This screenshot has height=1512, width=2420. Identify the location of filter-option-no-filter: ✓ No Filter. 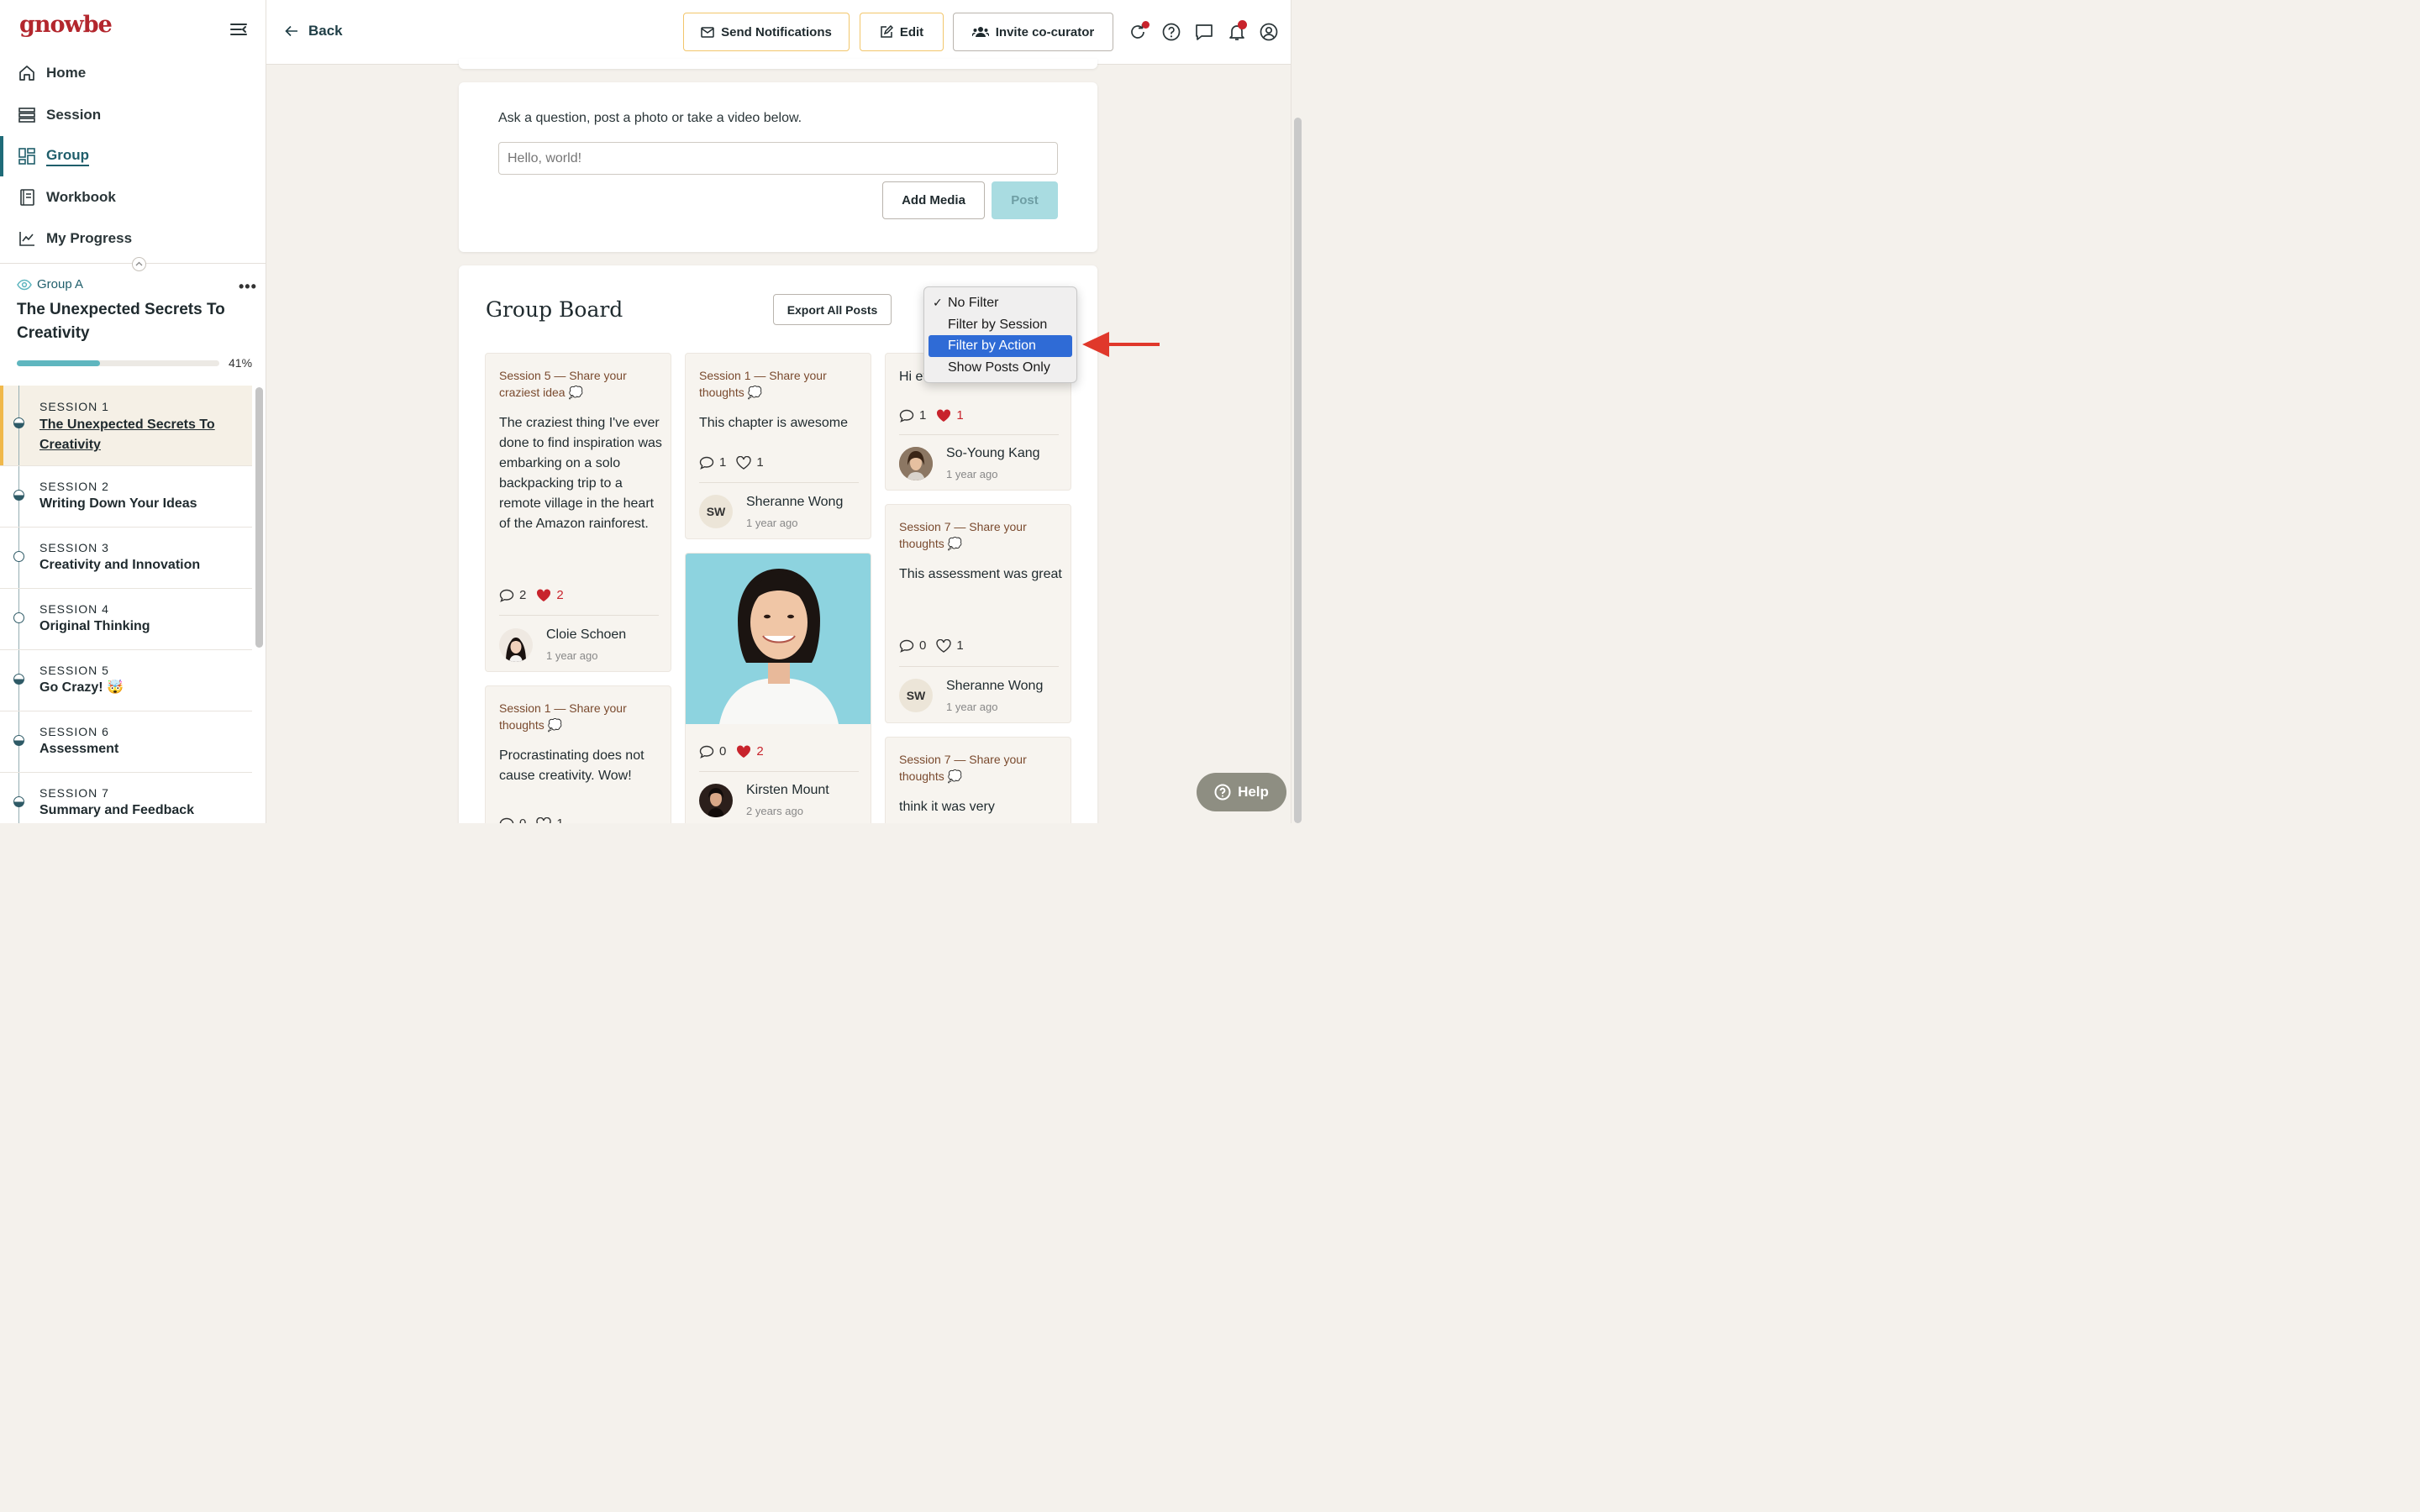
(1000, 303).